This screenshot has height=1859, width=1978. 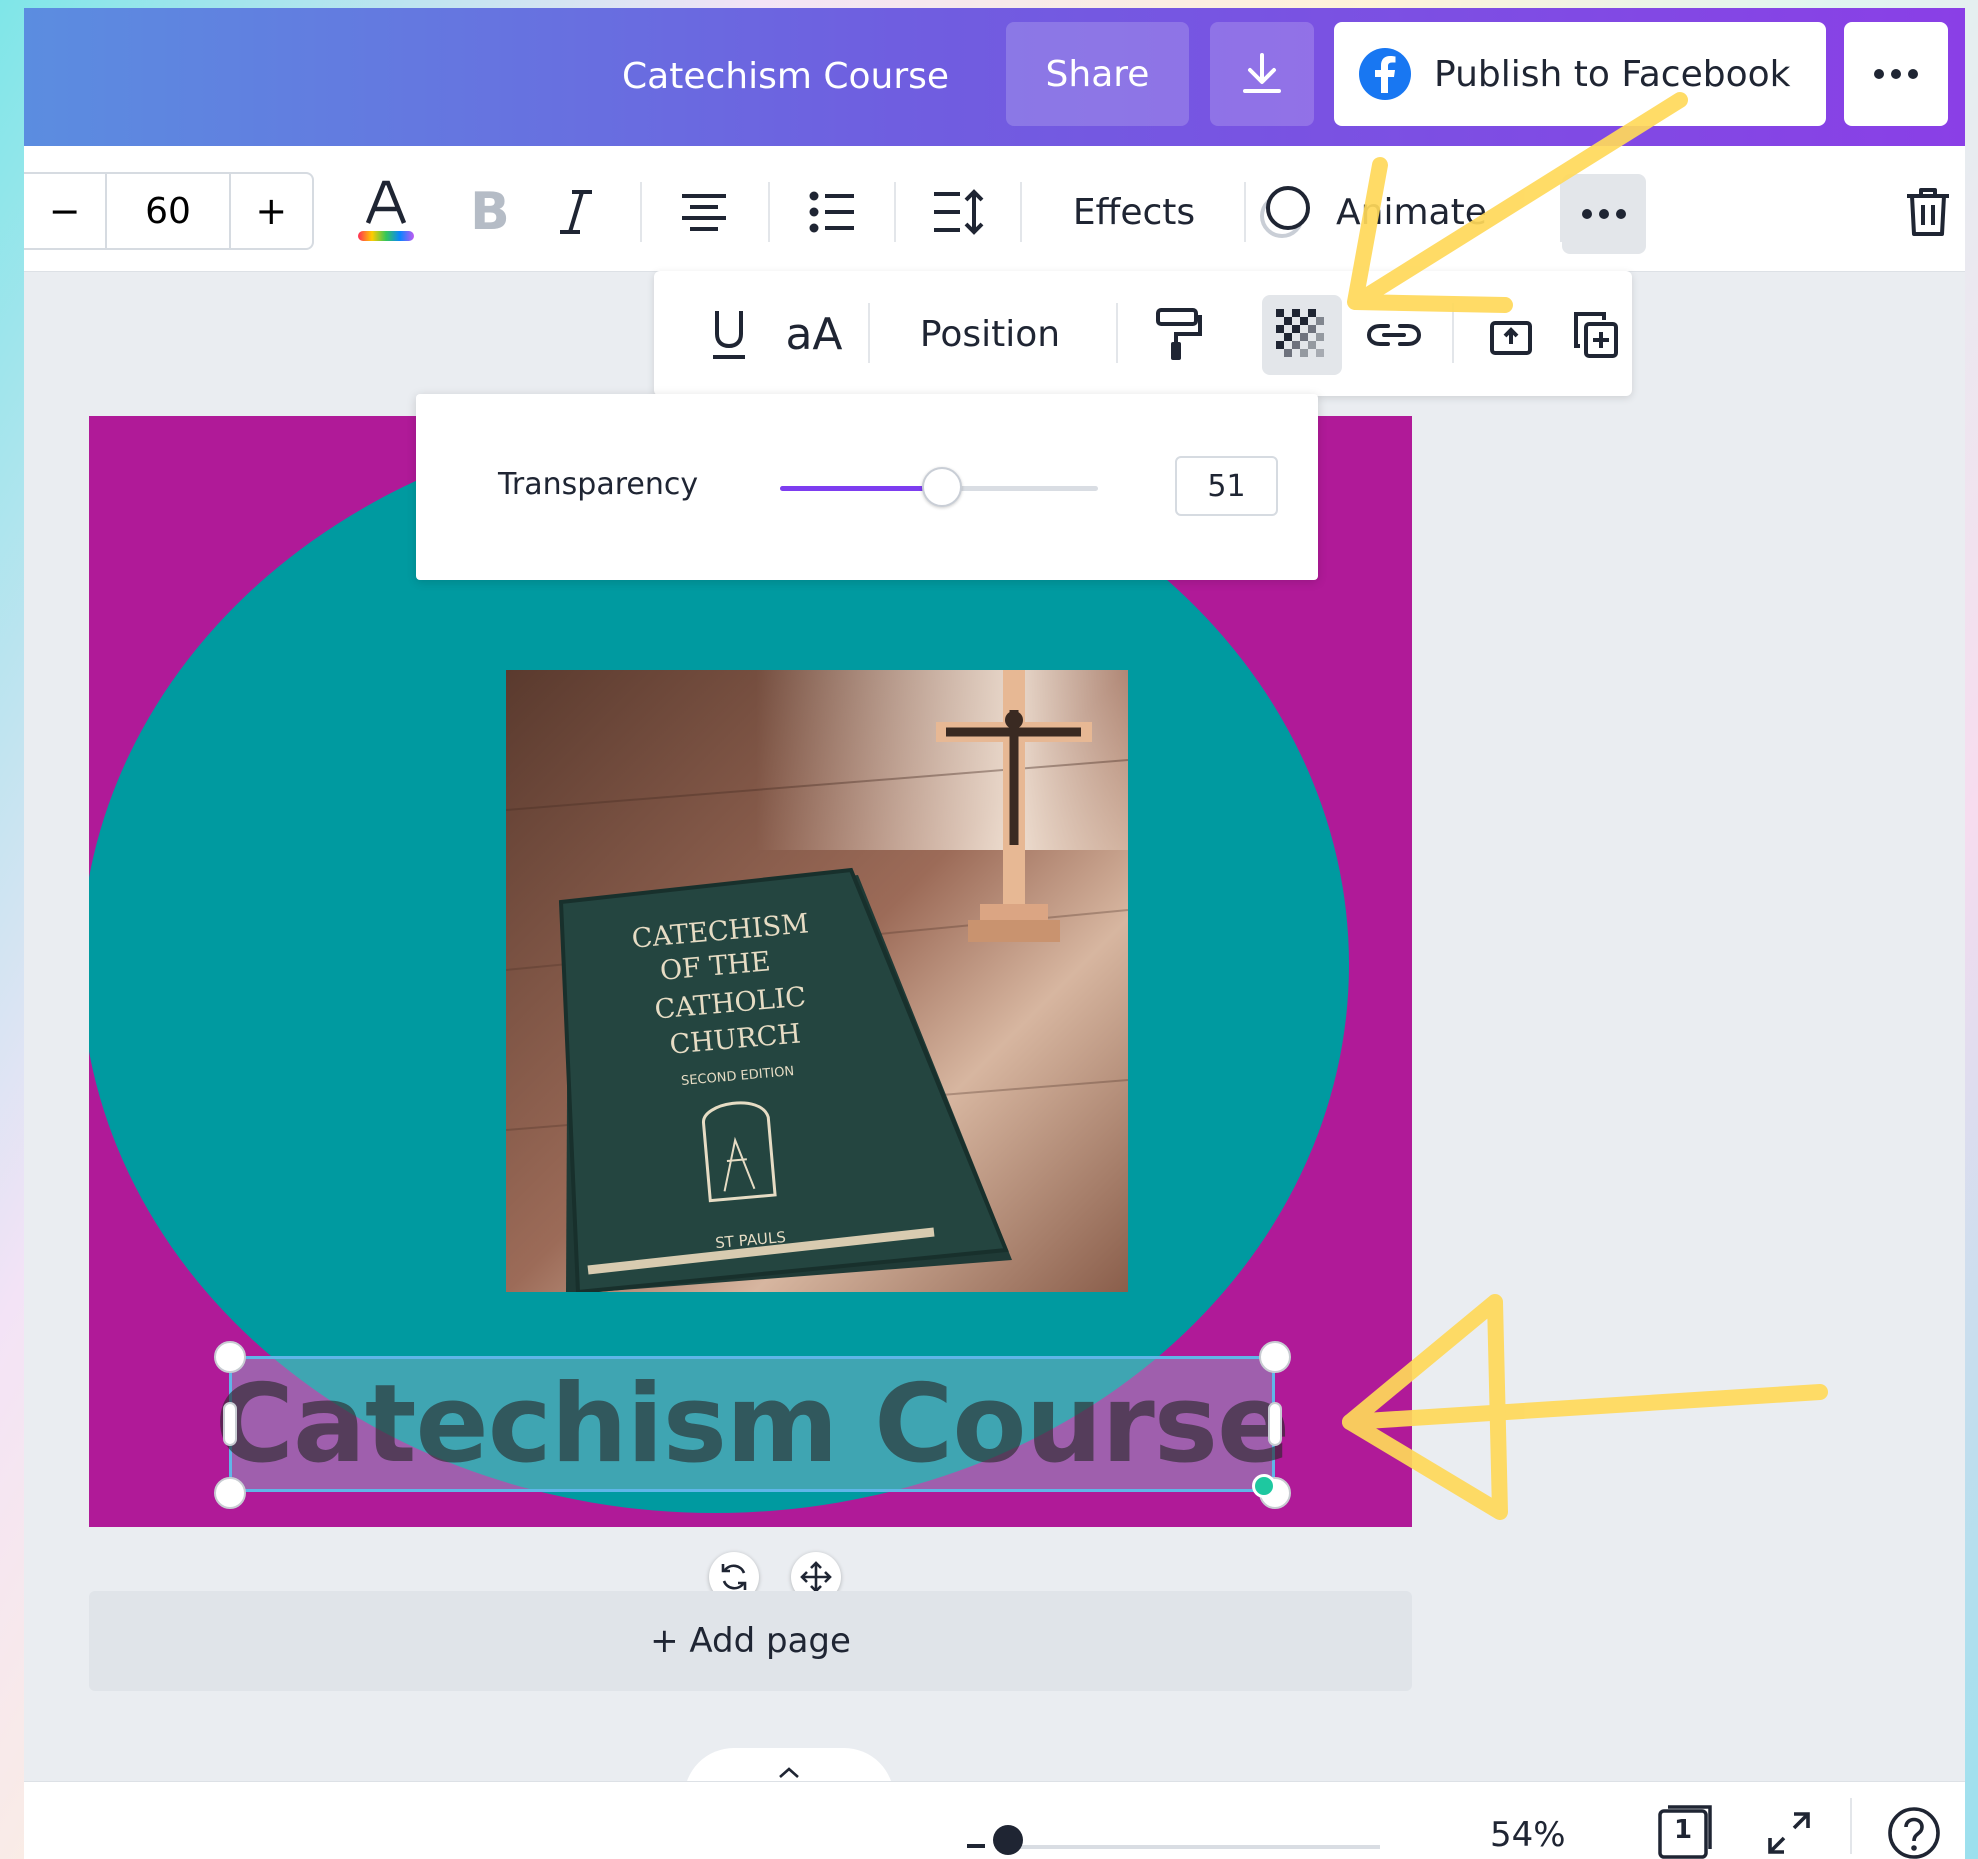 I want to click on arrow-to-headline, so click(x=1585, y=1407).